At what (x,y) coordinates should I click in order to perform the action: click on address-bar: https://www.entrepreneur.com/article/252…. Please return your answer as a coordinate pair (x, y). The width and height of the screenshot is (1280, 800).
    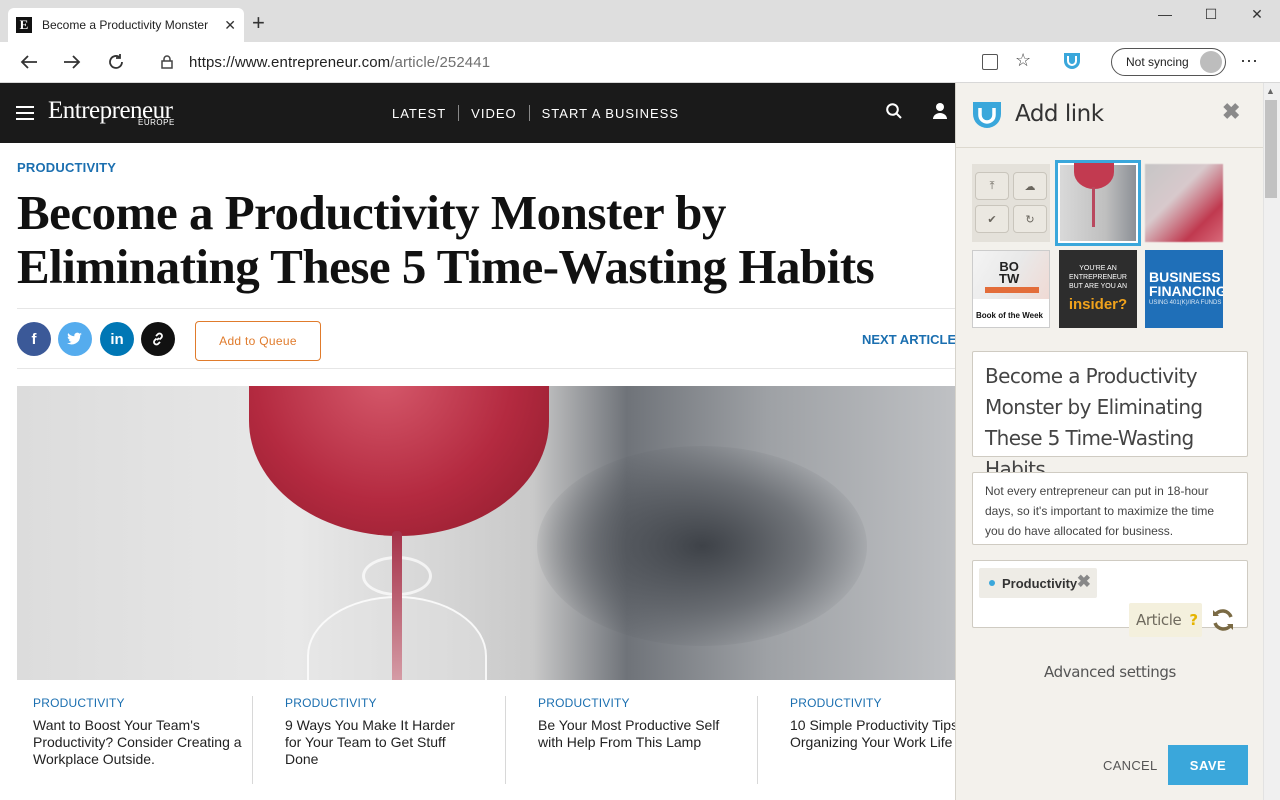
    Looking at the image, I should click on (640, 62).